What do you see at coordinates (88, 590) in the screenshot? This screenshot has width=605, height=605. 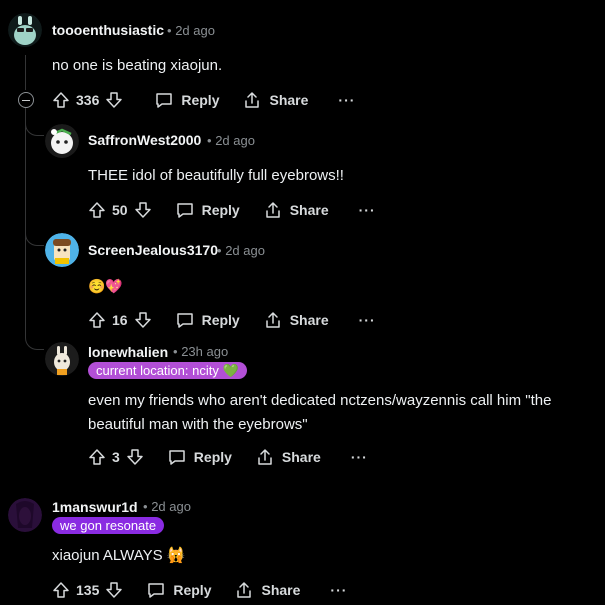 I see `vote-count: 135` at bounding box center [88, 590].